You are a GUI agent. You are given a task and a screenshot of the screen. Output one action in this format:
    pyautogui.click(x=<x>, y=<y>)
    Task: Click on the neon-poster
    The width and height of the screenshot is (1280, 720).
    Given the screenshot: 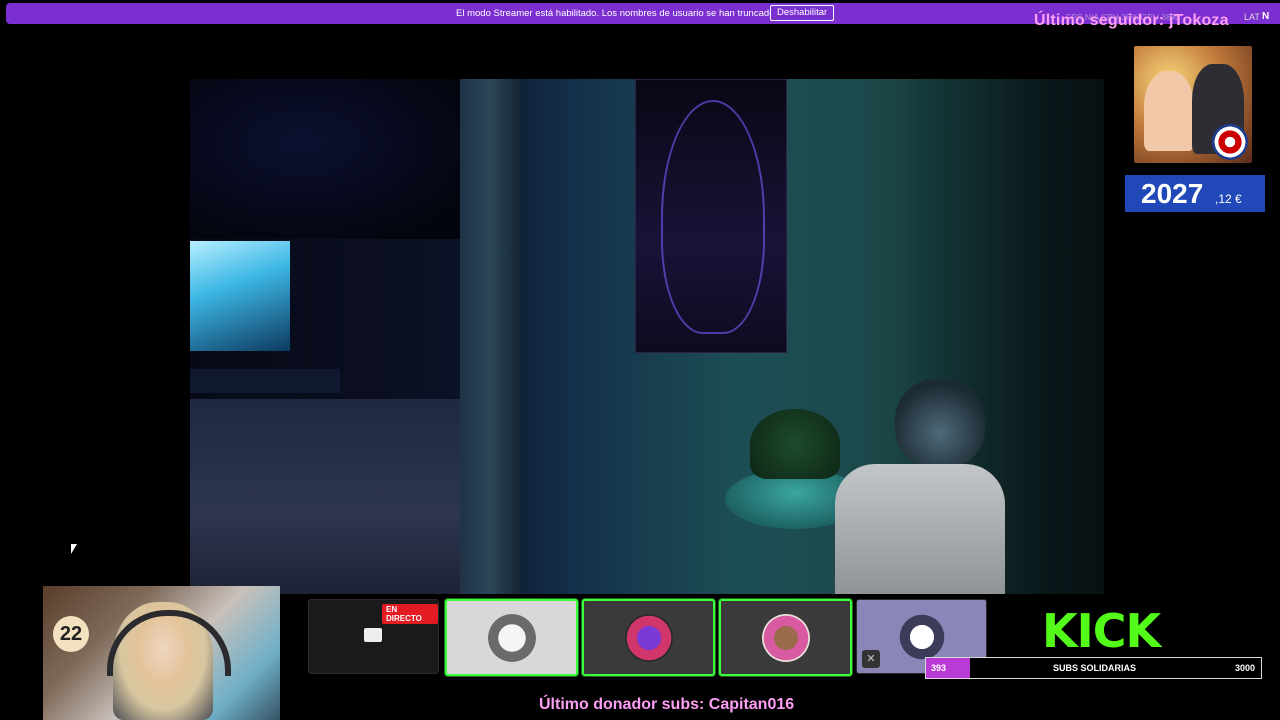 What is the action you would take?
    pyautogui.click(x=711, y=216)
    